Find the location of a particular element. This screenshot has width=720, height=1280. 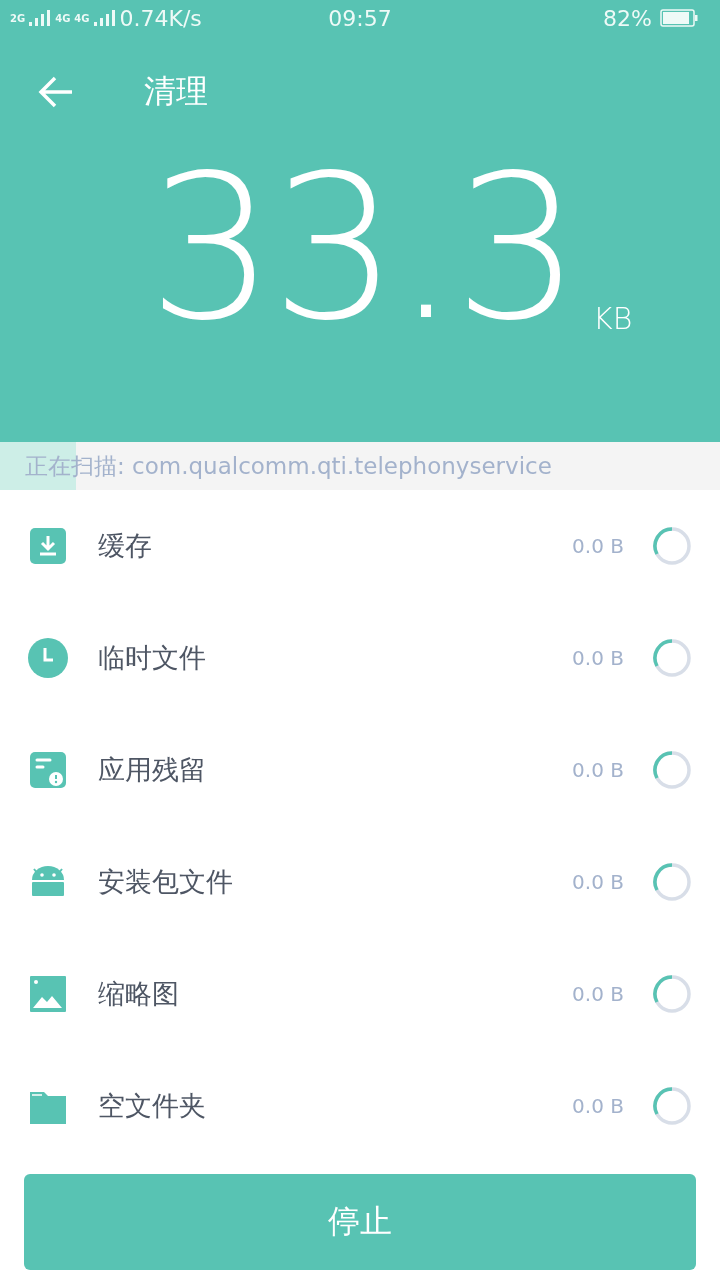

document-alert-icon is located at coordinates (48, 770).